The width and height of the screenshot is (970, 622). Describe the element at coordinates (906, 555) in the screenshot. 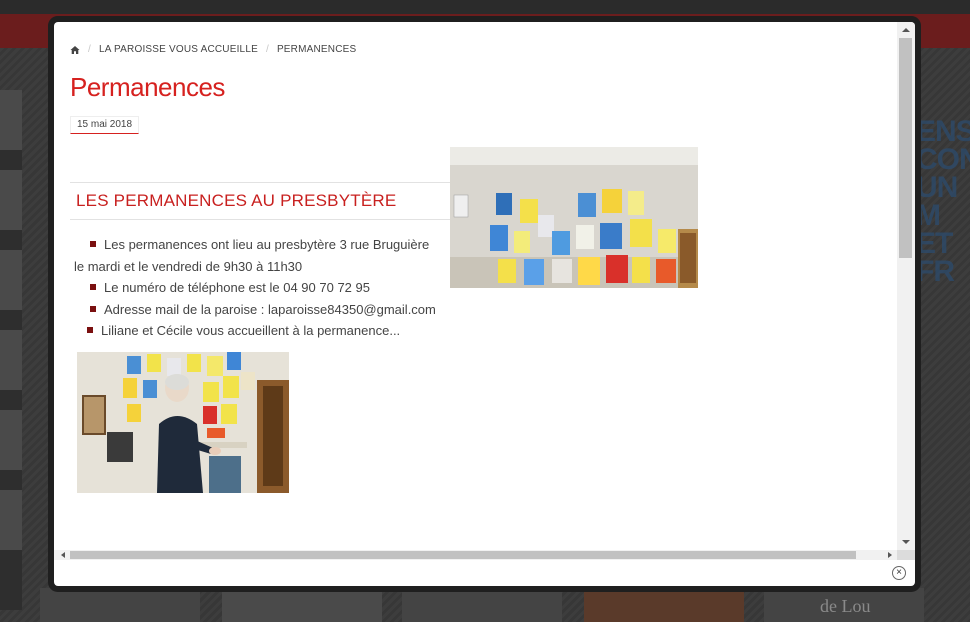

I see `scrollbar-corner` at that location.